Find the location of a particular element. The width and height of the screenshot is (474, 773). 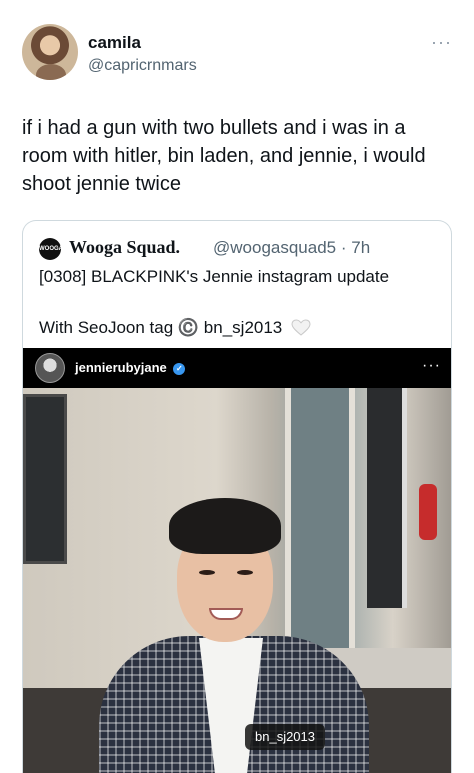

instagram-username: jennierubyjane ✓ is located at coordinates (130, 368).